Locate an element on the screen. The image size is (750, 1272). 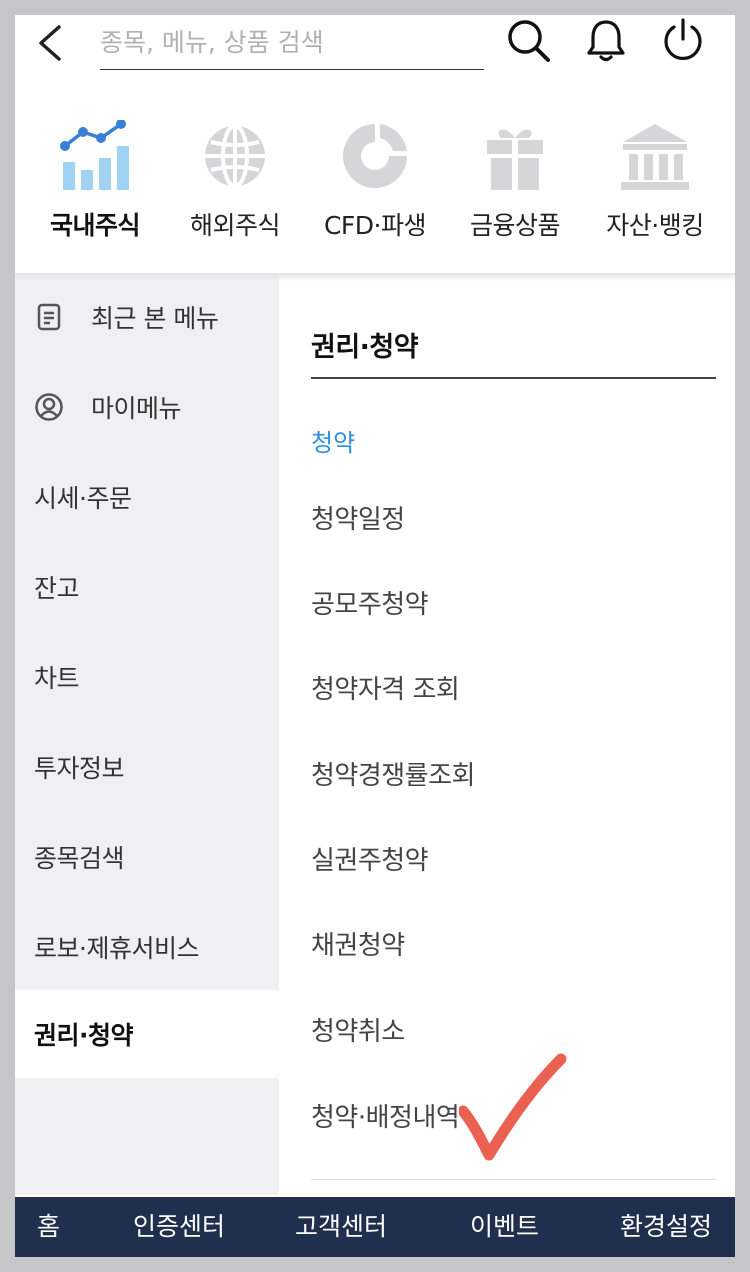
globe-icon is located at coordinates (235, 156).